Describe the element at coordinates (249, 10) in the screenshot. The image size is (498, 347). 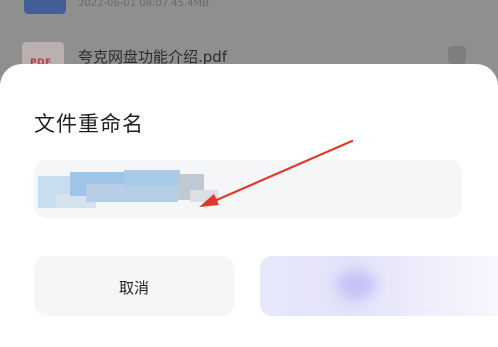
I see `list-item: 2022-06-01 08:07 45.4MB` at that location.